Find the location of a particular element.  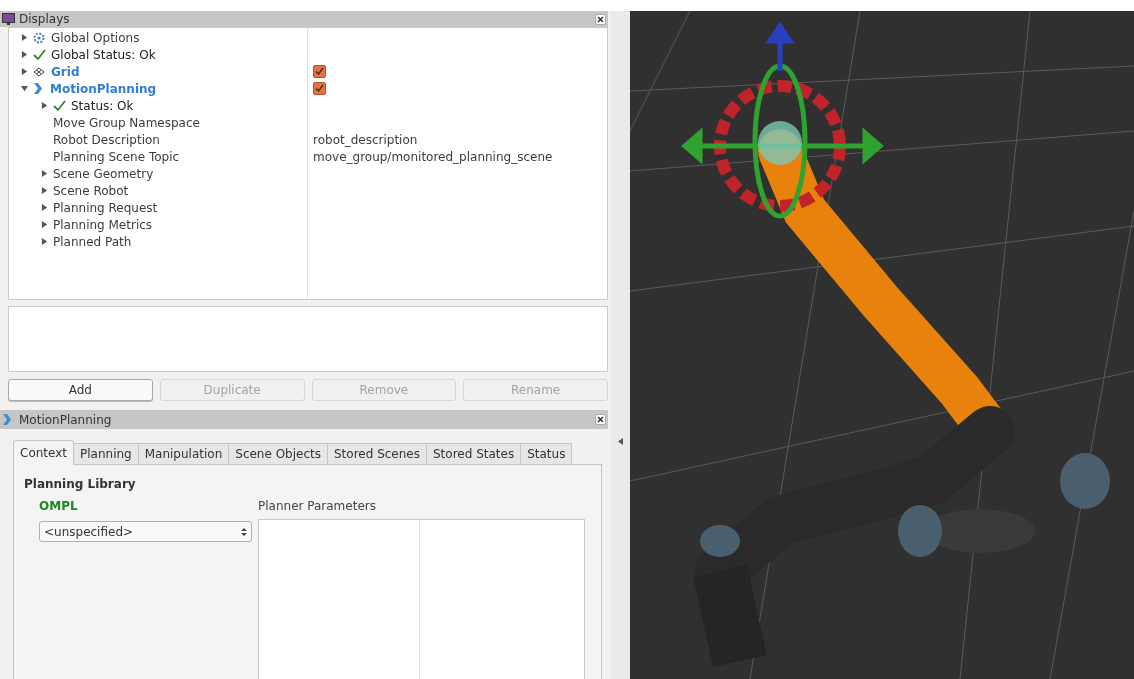

tab: Planning is located at coordinates (106, 454).